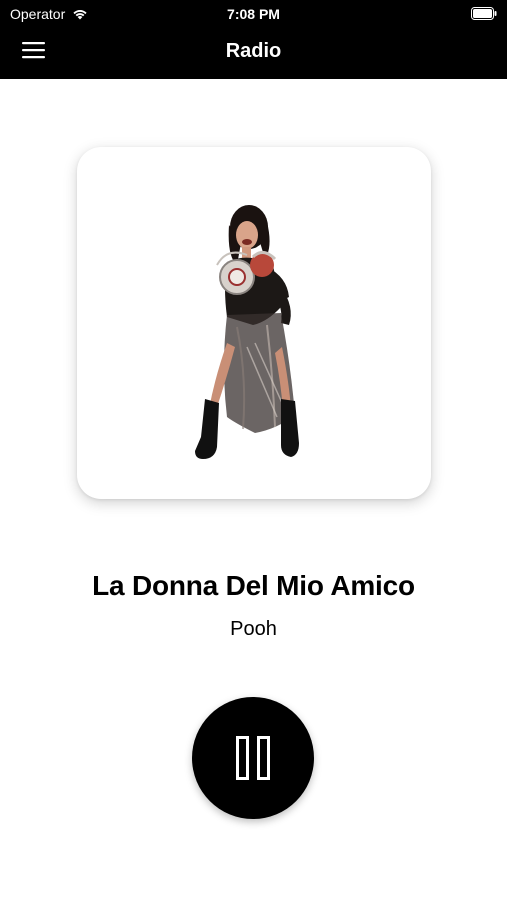 The width and height of the screenshot is (507, 900). I want to click on pause-icon, so click(253, 758).